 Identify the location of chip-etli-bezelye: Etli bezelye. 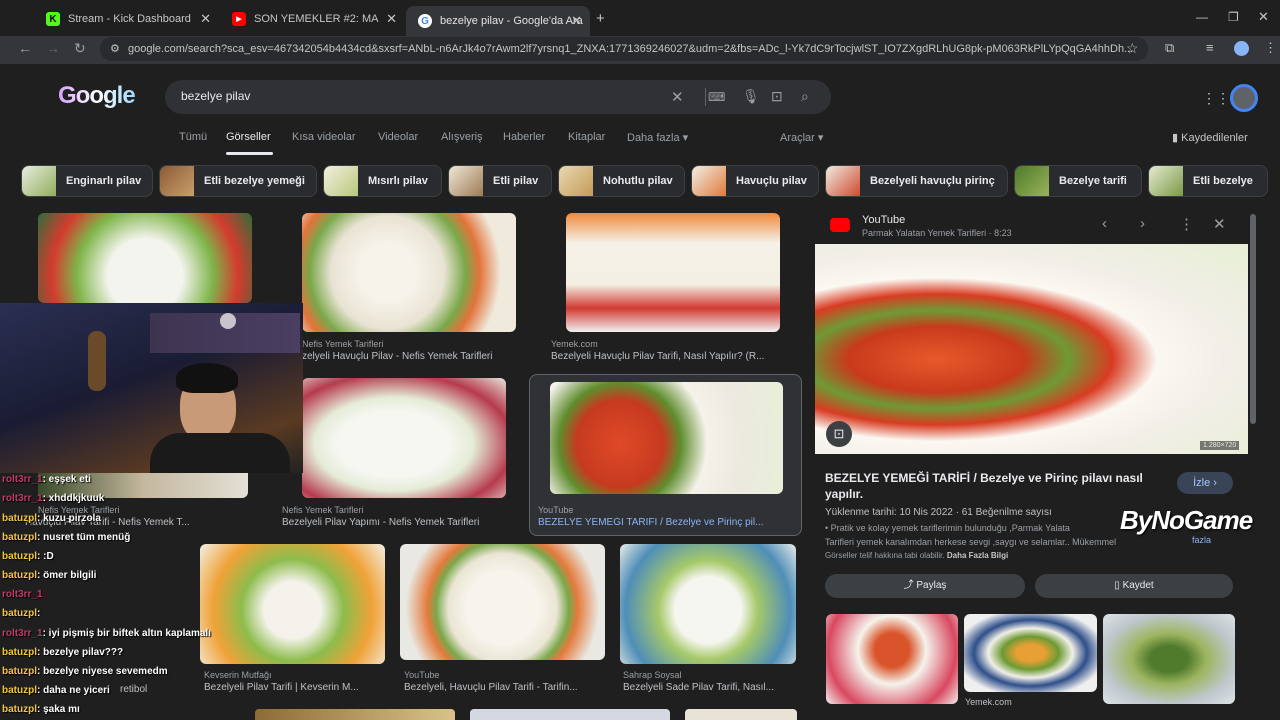
(1208, 181).